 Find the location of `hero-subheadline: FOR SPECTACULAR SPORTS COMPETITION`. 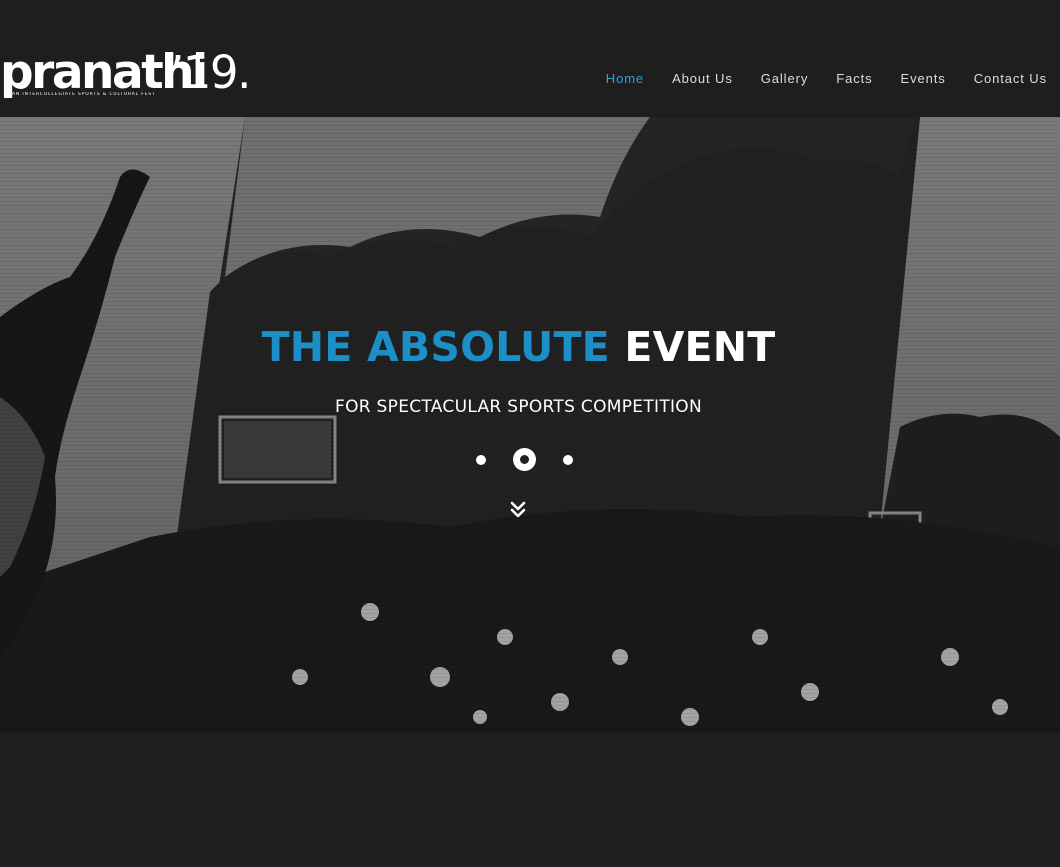

hero-subheadline: FOR SPECTACULAR SPORTS COMPETITION is located at coordinates (518, 407).